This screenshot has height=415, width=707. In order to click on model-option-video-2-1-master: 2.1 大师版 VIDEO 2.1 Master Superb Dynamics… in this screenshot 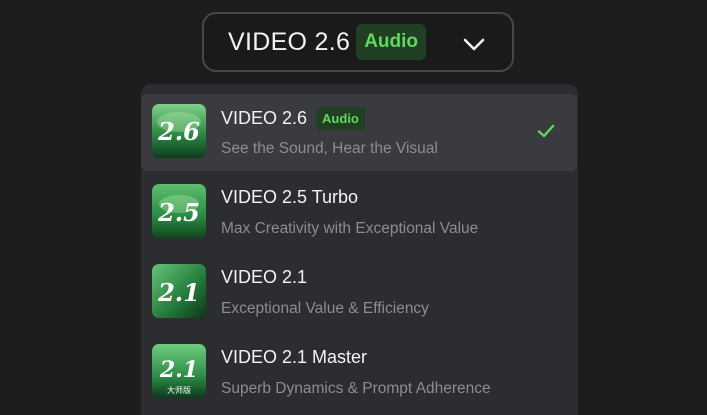, I will do `click(359, 372)`.